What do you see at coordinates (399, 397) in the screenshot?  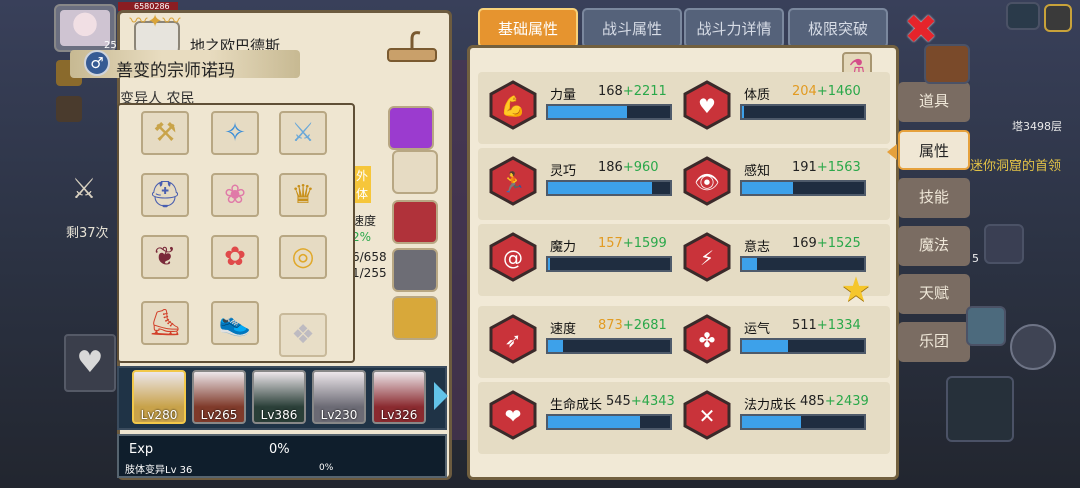 I see `hero-card: Lv326` at bounding box center [399, 397].